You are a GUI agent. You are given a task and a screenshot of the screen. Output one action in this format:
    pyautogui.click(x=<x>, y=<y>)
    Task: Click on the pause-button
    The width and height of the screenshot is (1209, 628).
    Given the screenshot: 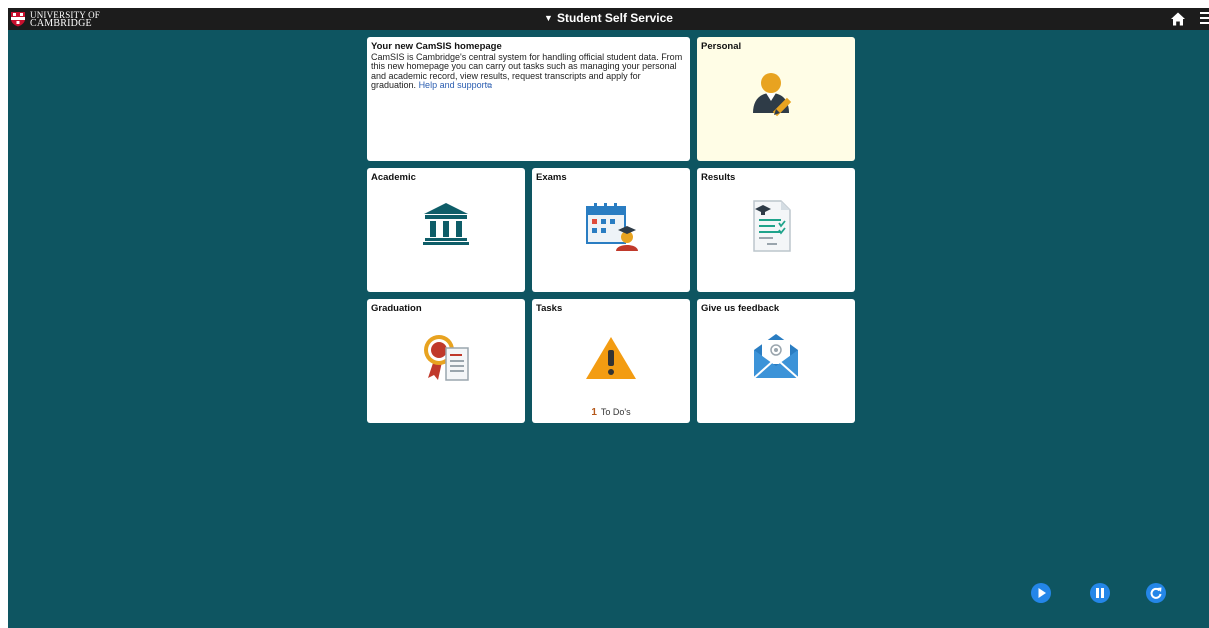 What is the action you would take?
    pyautogui.click(x=1100, y=593)
    